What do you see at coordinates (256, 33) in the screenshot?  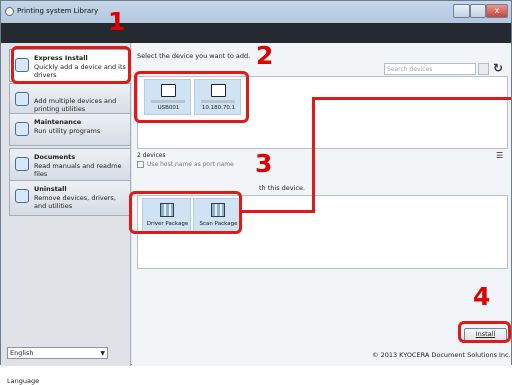 I see `header-band` at bounding box center [256, 33].